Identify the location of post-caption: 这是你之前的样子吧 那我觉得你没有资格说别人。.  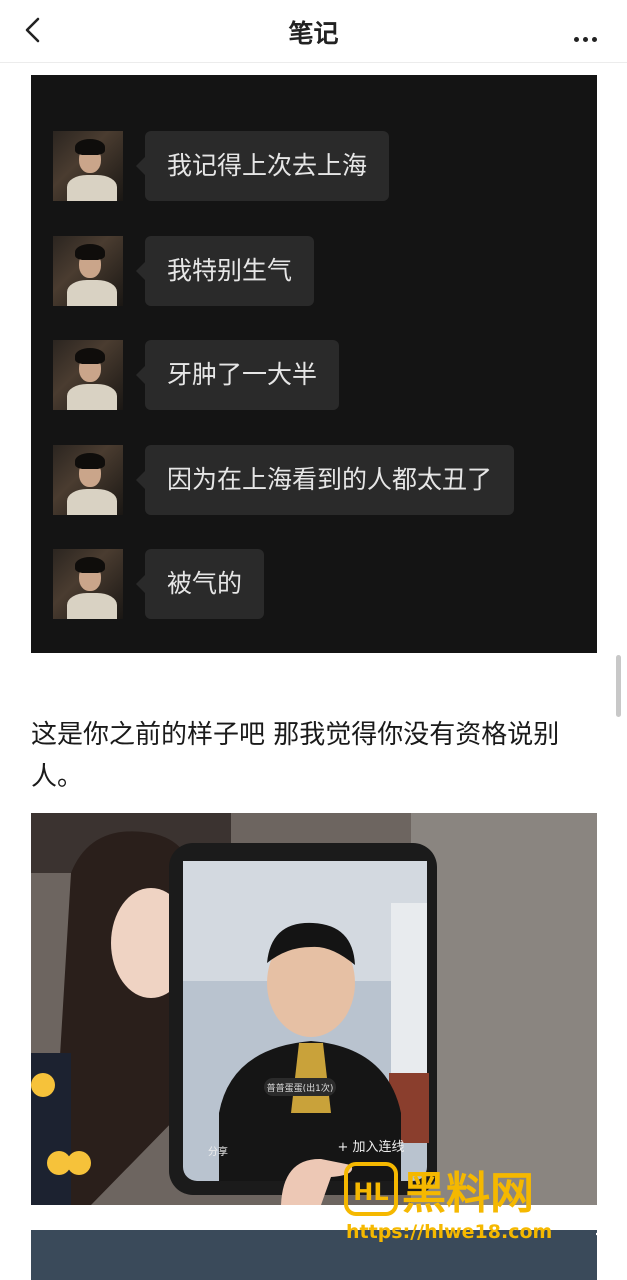
(295, 756).